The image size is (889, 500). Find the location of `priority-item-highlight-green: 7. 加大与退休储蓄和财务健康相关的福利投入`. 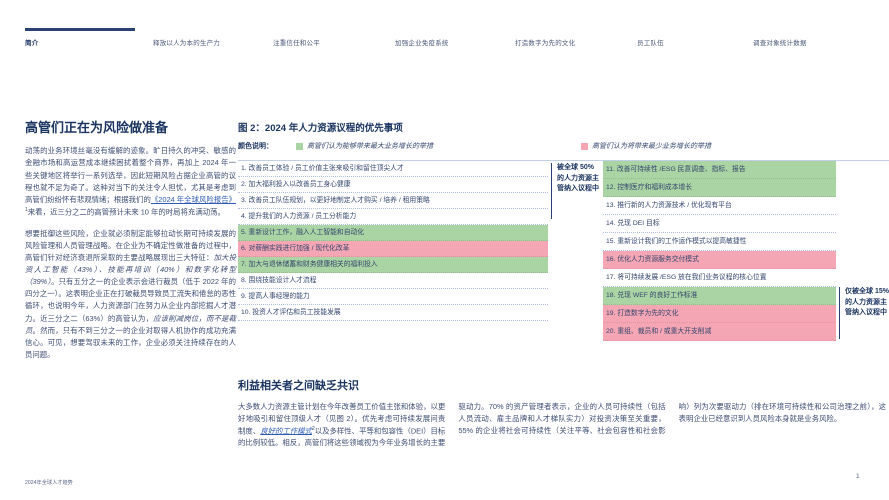

priority-item-highlight-green: 7. 加大与退休储蓄和财务健康相关的福利投入 is located at coordinates (393, 265).